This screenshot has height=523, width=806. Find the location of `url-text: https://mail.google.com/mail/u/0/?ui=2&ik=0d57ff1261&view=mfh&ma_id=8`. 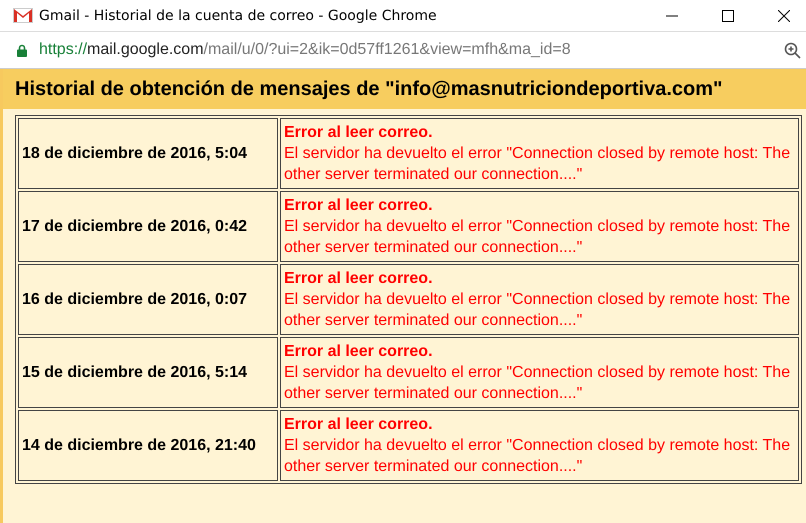

url-text: https://mail.google.com/mail/u/0/?ui=2&ik=0d57ff1261&view=mfh&ma_id=8 is located at coordinates (305, 50).